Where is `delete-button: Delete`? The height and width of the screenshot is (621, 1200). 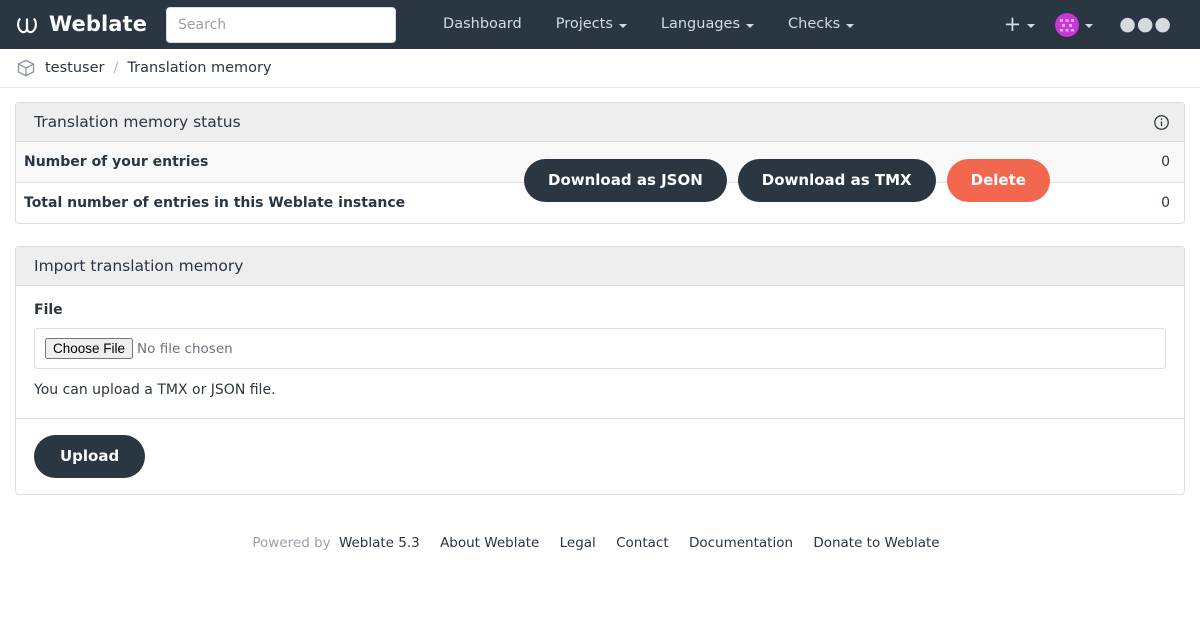 delete-button: Delete is located at coordinates (998, 180).